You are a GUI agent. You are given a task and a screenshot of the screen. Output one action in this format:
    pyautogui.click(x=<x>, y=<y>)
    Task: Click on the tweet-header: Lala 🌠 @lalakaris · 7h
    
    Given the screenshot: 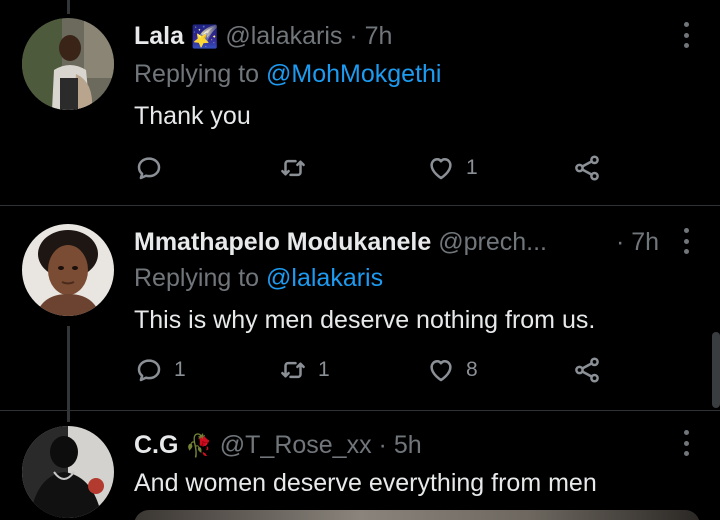 What is the action you would take?
    pyautogui.click(x=263, y=36)
    